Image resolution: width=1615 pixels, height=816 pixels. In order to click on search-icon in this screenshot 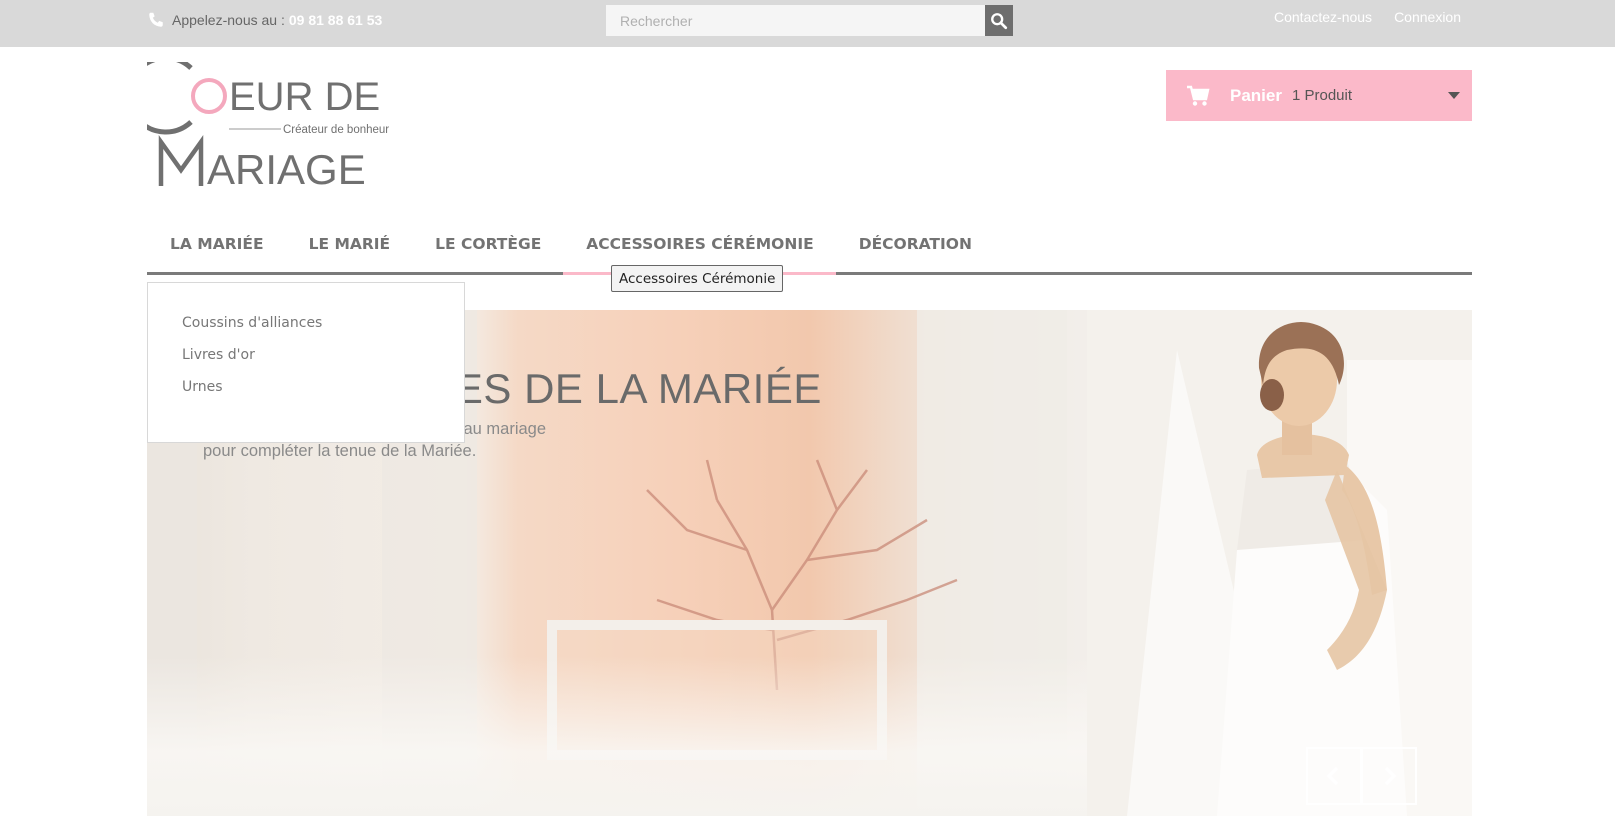, I will do `click(999, 20)`.